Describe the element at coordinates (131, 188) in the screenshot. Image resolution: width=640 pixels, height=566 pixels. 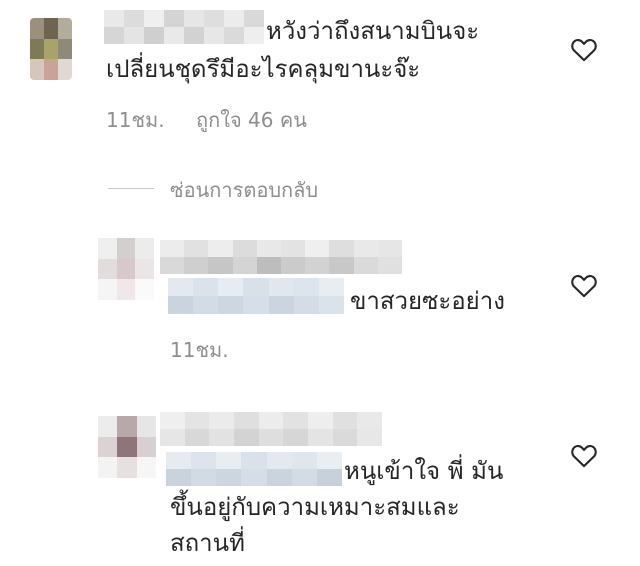
I see `divider-line` at that location.